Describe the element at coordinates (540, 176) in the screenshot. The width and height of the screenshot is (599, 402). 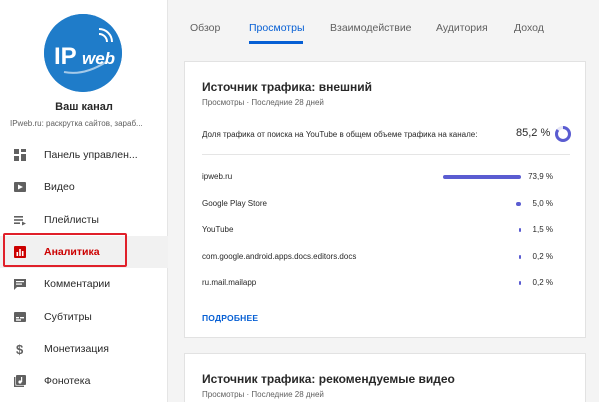
I see `source-percent: 73,9 %` at that location.